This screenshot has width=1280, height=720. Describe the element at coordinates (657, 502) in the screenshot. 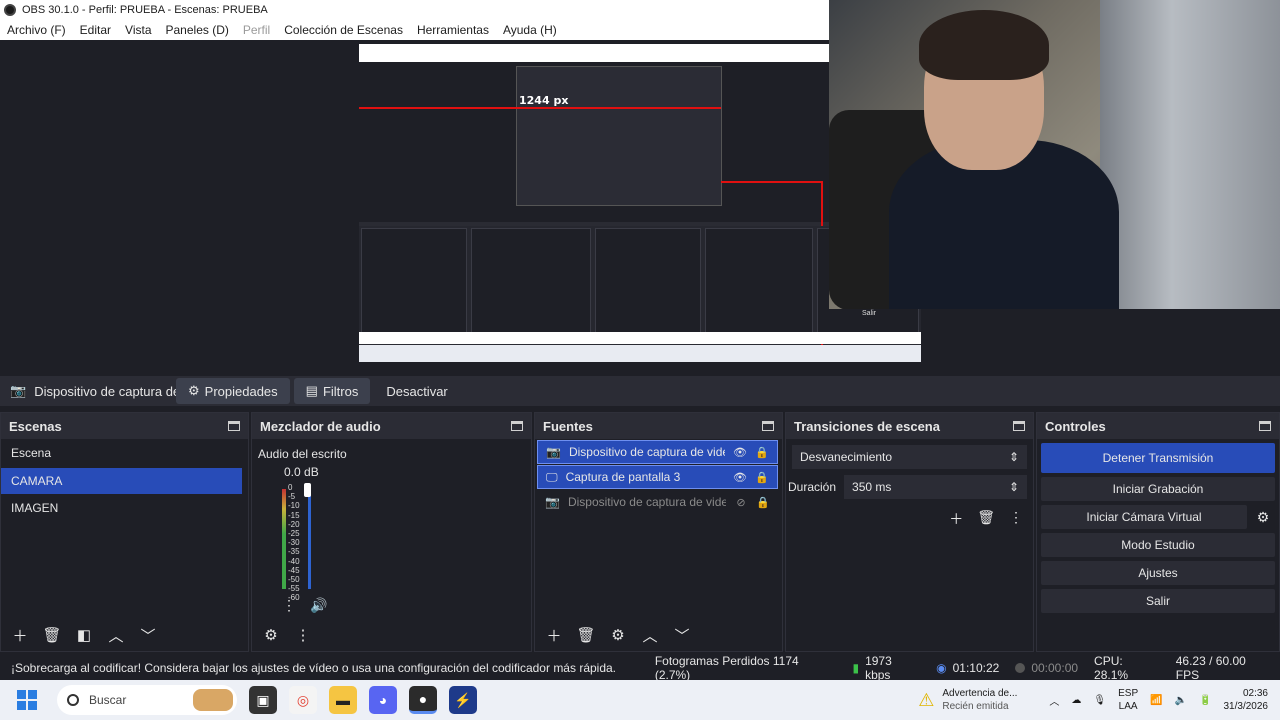

I see `source-item: 📷 Dispositivo de captura de video ⊘ 🔒` at that location.